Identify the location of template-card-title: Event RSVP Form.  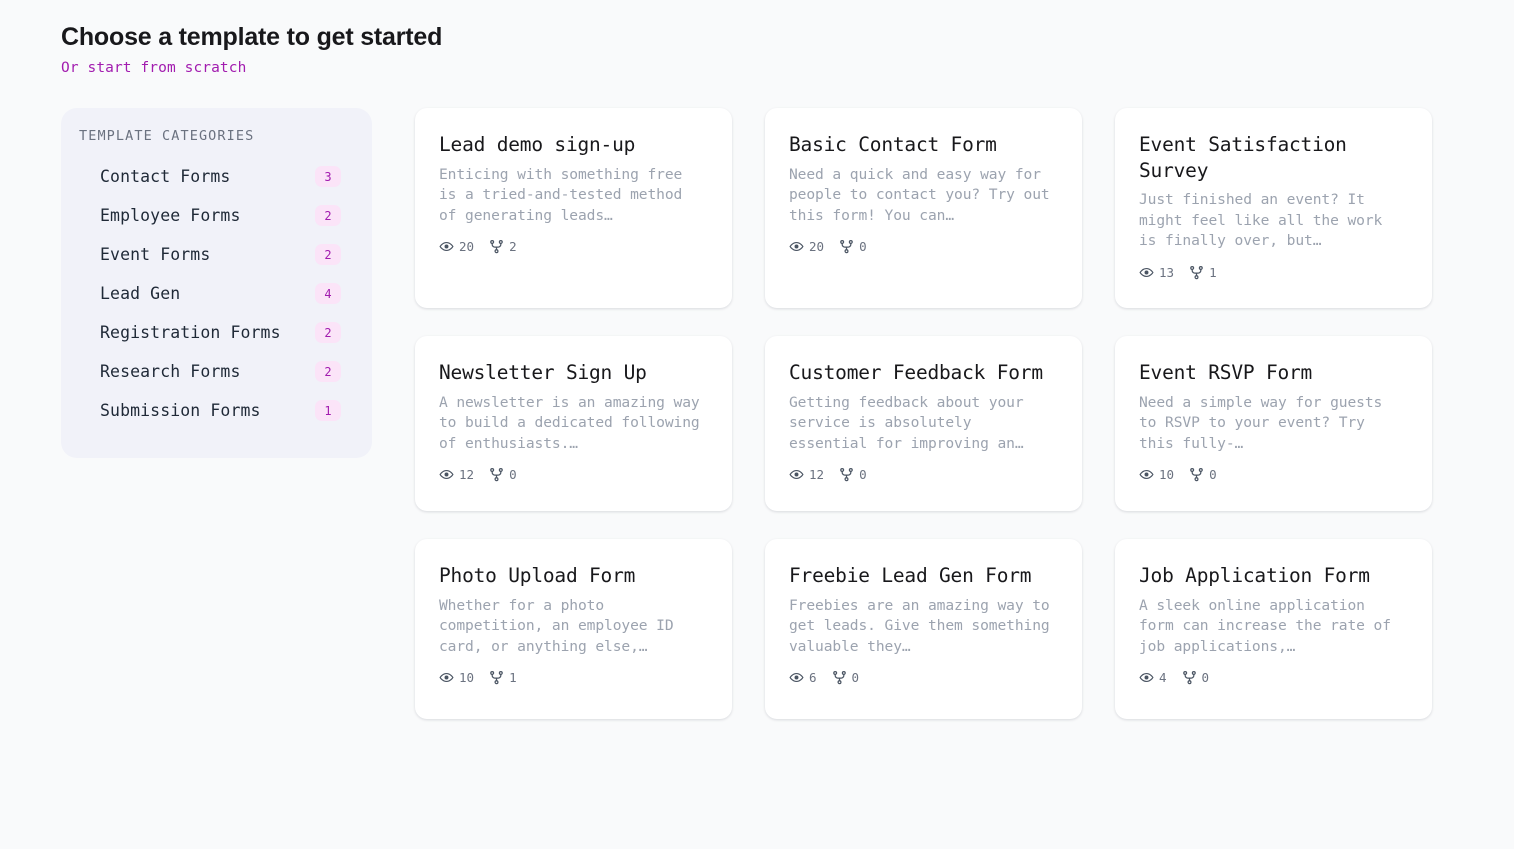
(1226, 373).